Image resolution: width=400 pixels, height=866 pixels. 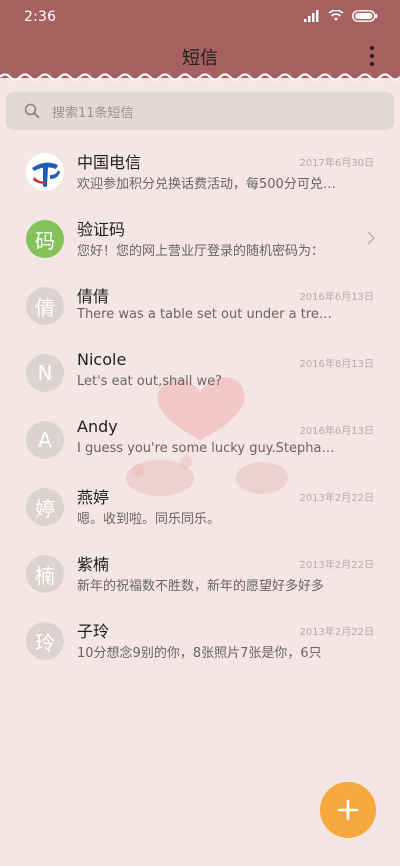 I want to click on more-vertical-icon, so click(x=372, y=56).